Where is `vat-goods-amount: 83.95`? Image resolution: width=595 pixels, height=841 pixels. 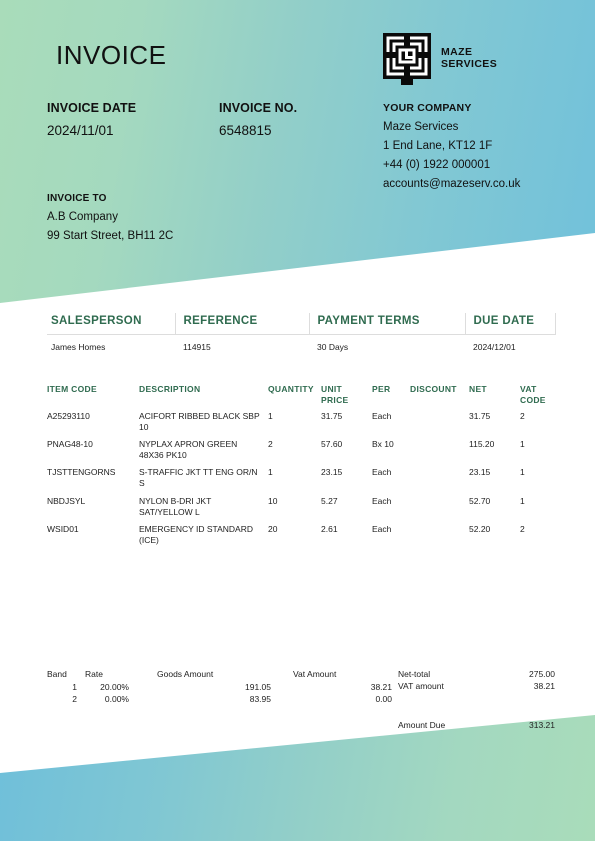
vat-goods-amount: 83.95 is located at coordinates (260, 699).